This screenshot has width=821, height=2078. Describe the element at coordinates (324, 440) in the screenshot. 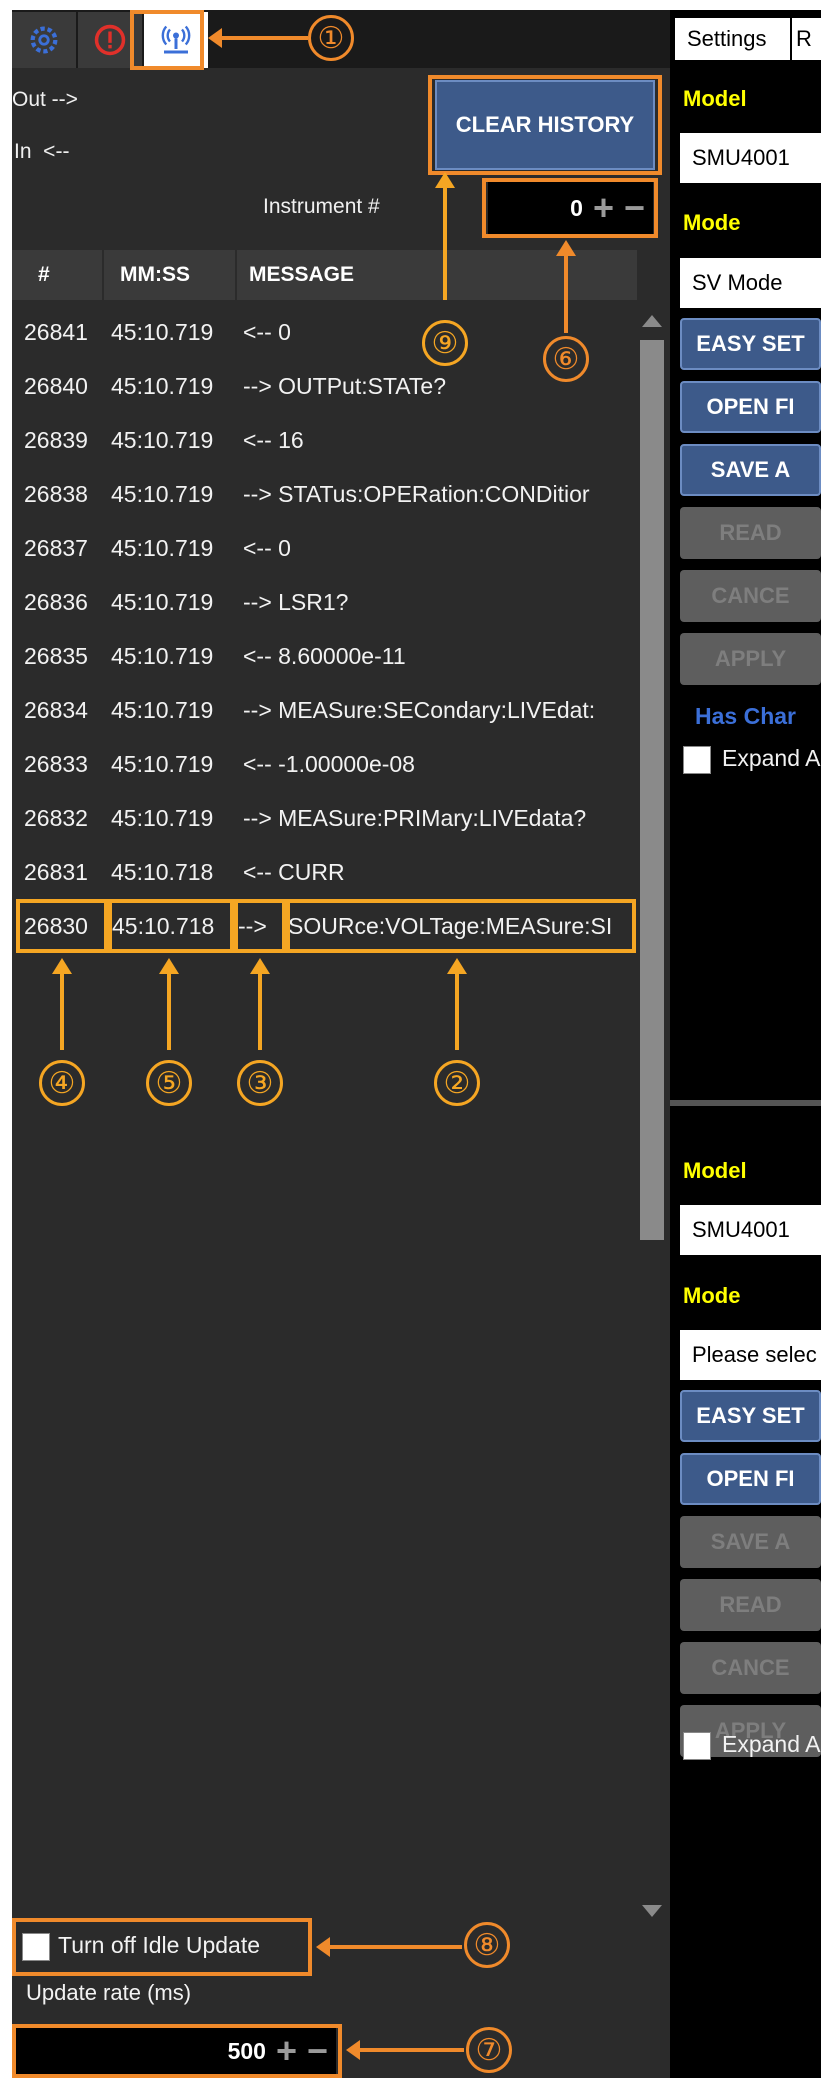

I see `table-row: 26839 45:10.719 <-- 16` at that location.